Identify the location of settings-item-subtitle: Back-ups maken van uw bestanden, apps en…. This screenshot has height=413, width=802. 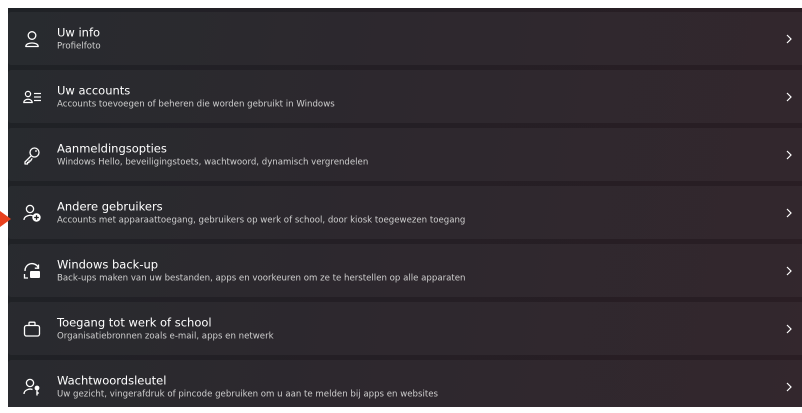
(261, 278).